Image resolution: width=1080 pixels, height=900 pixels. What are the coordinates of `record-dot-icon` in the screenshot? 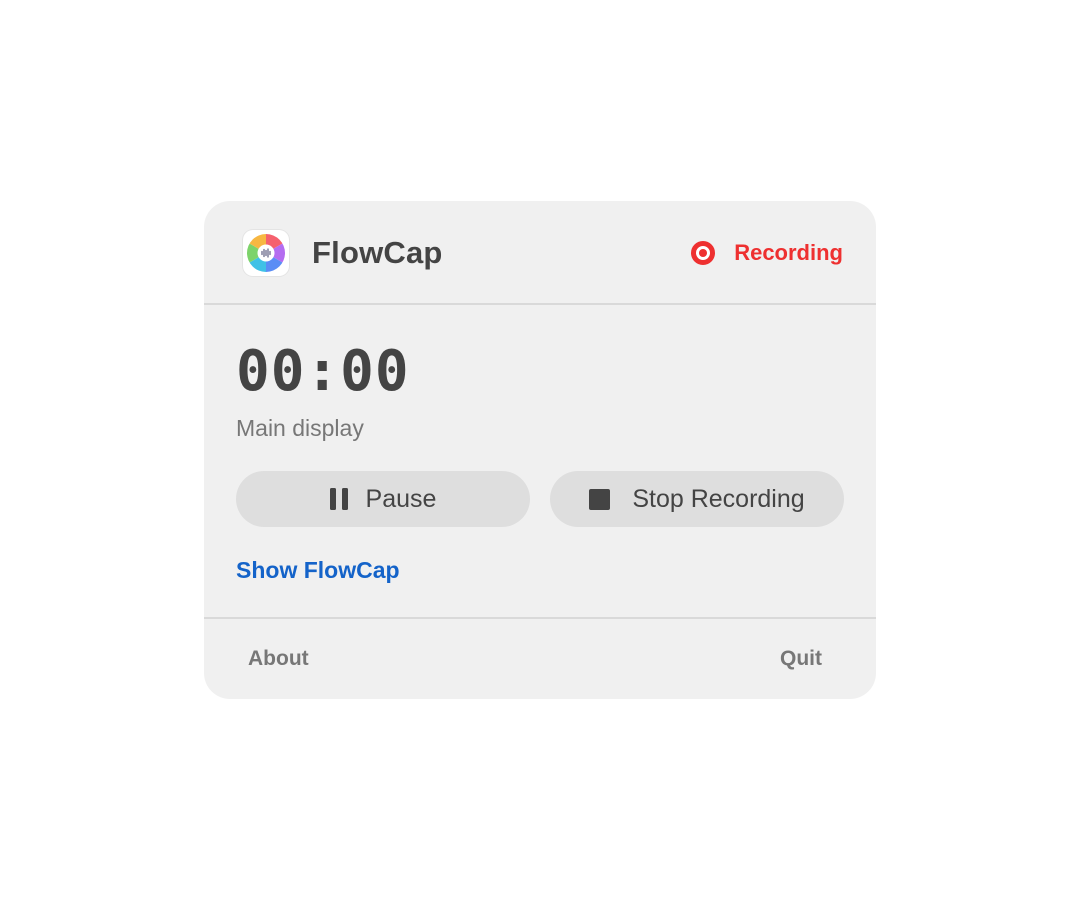 It's located at (703, 253).